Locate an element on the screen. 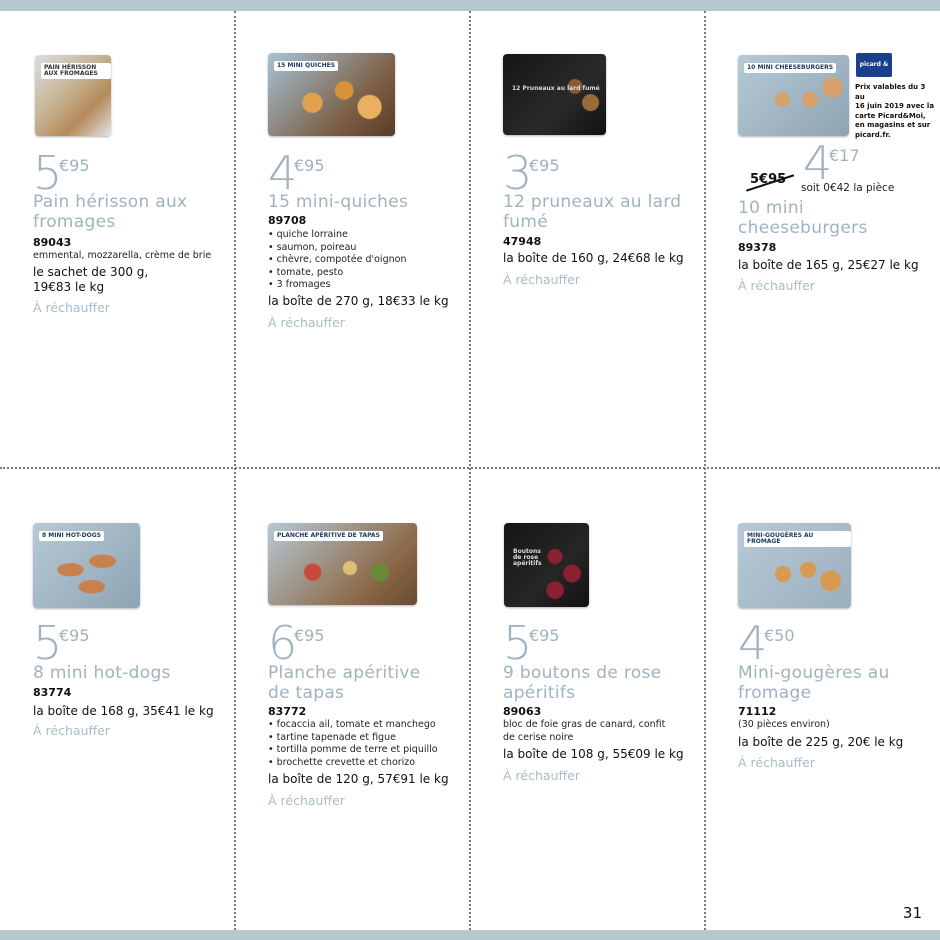  price-integer: 6 is located at coordinates (282, 643).